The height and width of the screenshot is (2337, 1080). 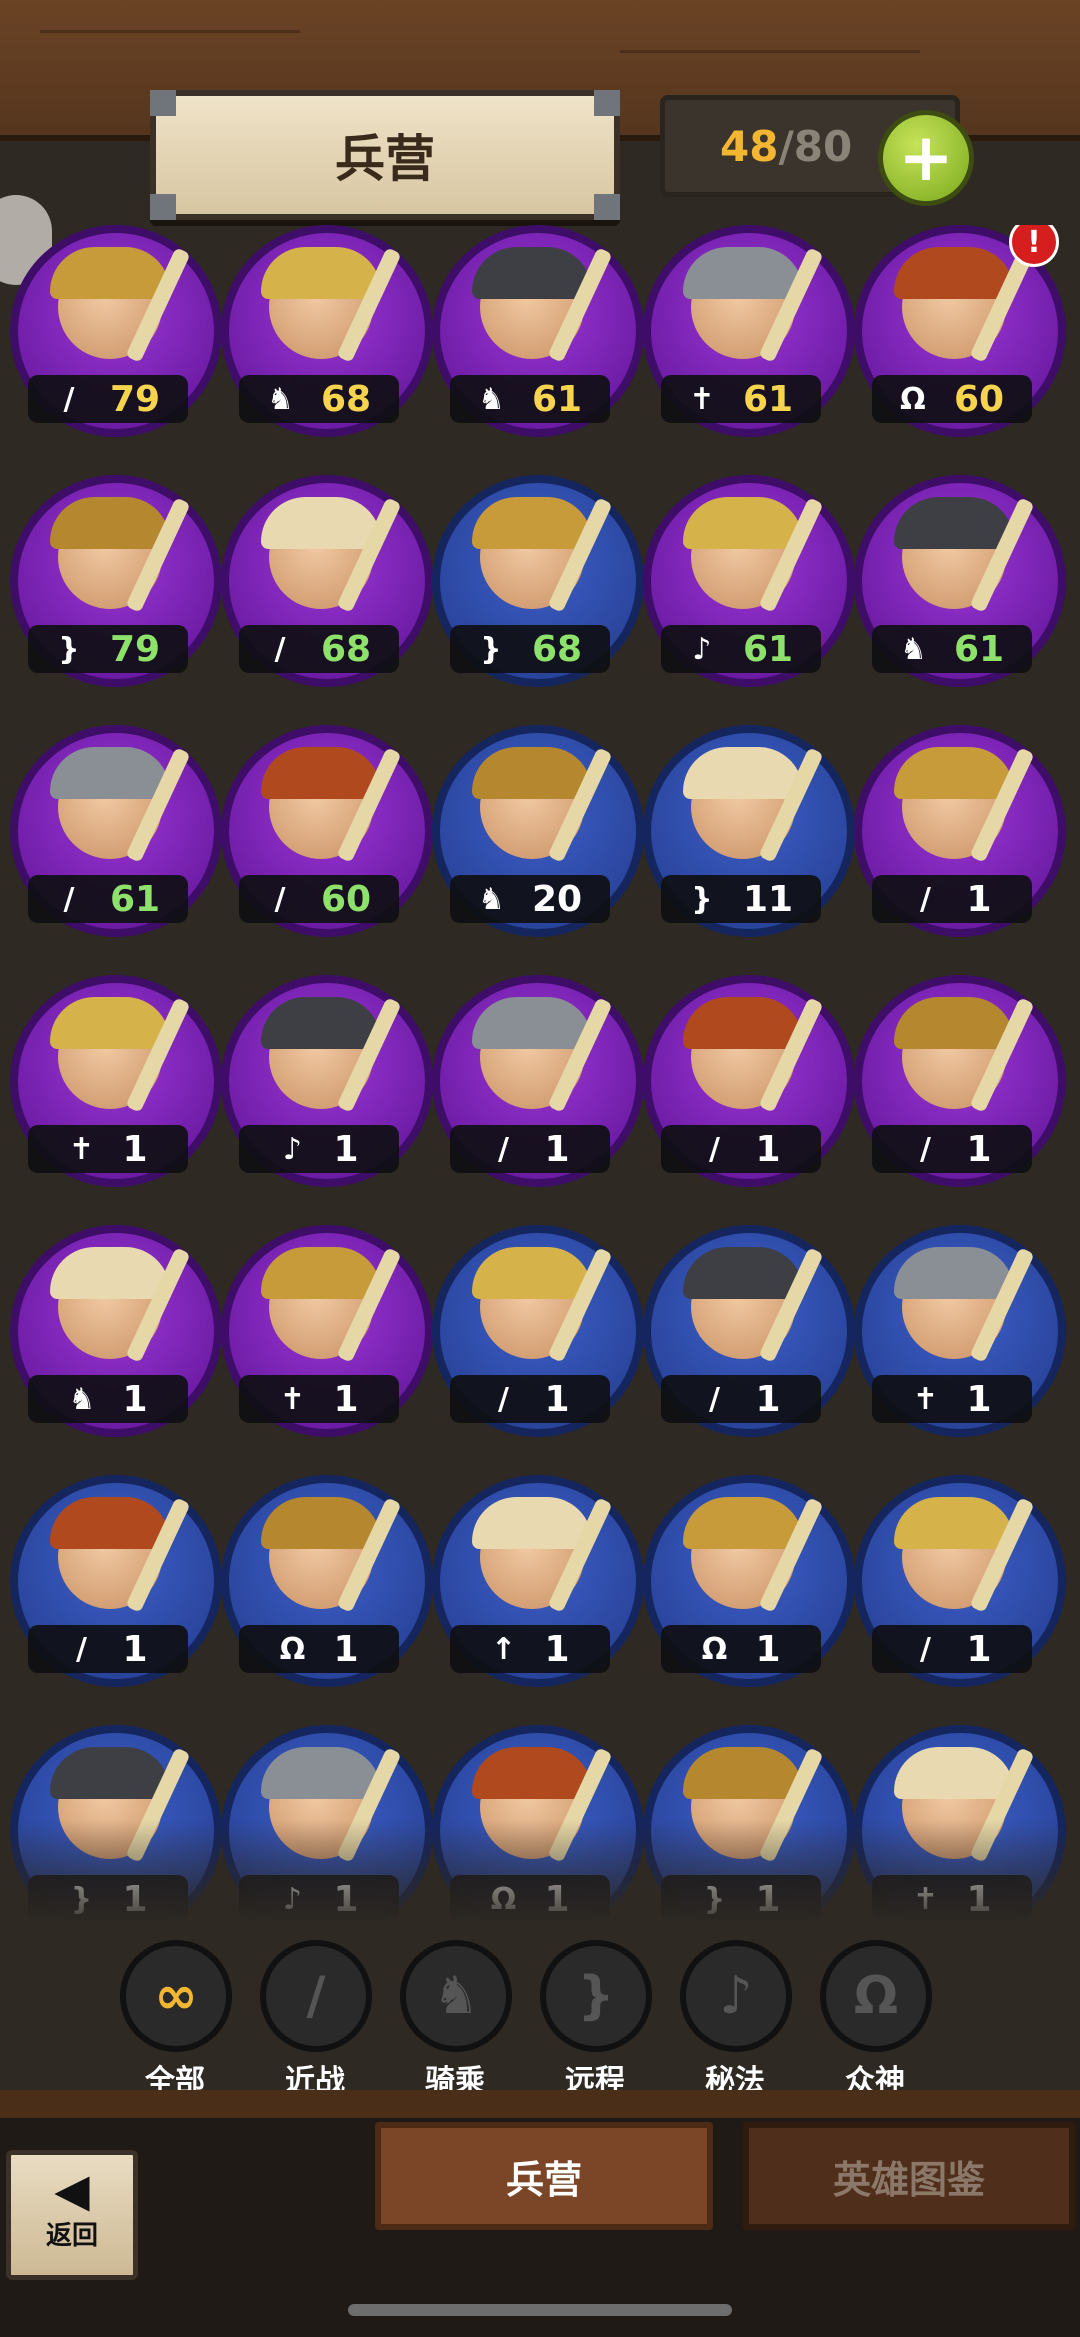 I want to click on unit-card: / 60, so click(x=327, y=832).